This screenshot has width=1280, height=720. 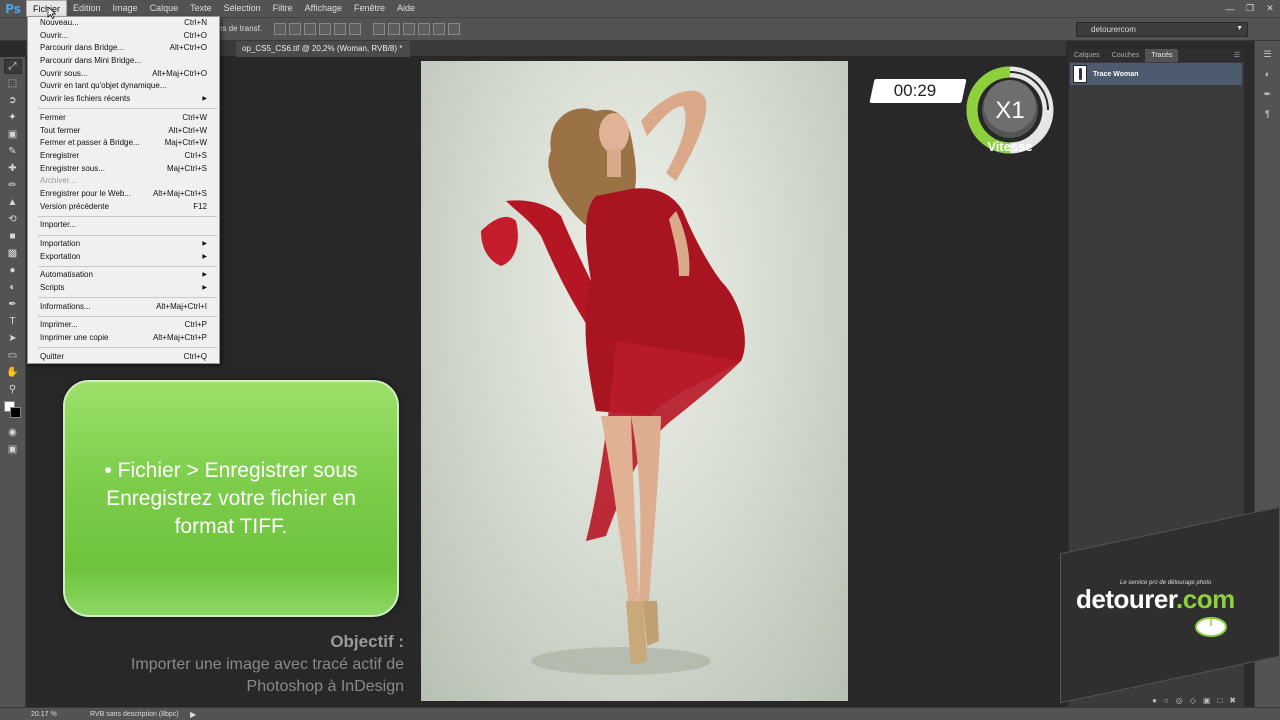 I want to click on menu-fenetre: Fenêtre, so click(x=369, y=8).